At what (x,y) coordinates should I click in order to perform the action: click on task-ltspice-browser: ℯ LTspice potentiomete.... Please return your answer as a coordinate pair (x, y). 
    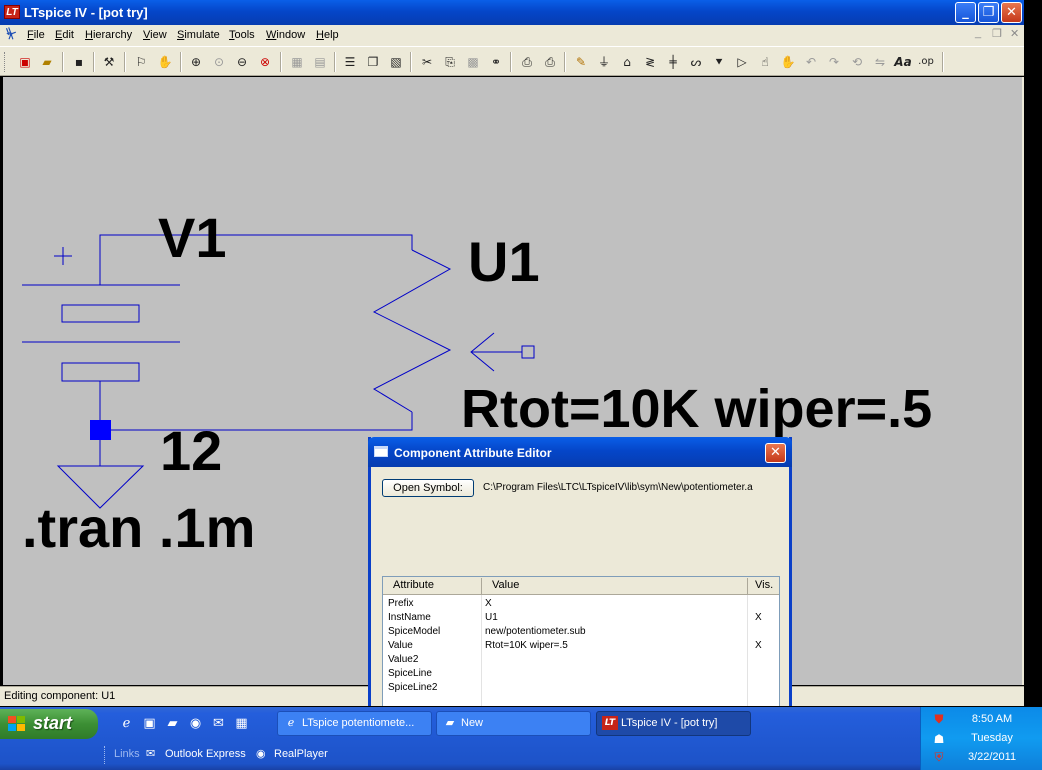
    Looking at the image, I should click on (354, 723).